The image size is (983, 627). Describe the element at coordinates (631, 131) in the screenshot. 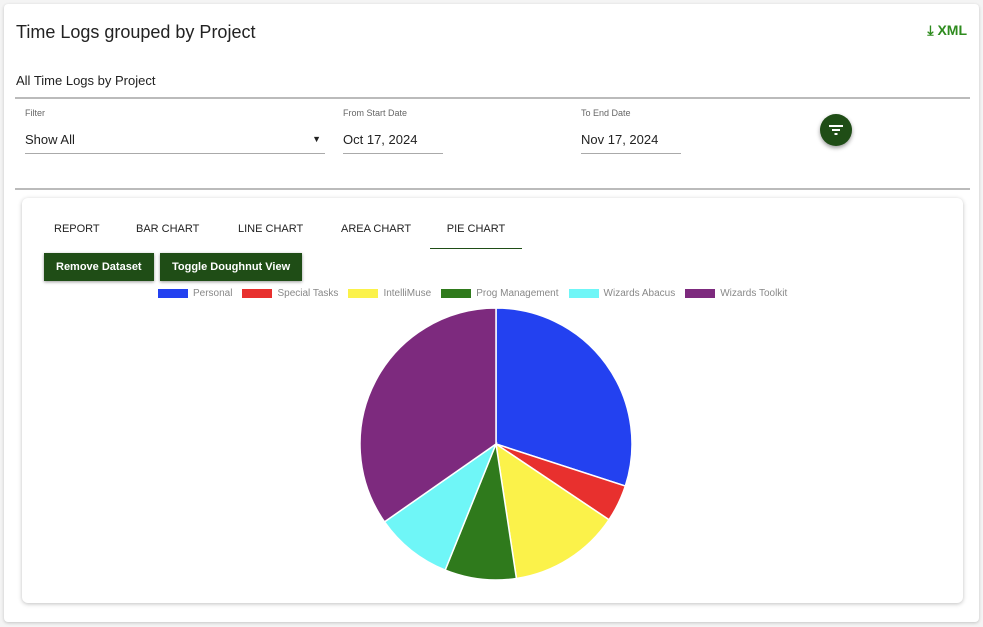

I see `end-date-field: To End Date Nov 17, 2024` at that location.